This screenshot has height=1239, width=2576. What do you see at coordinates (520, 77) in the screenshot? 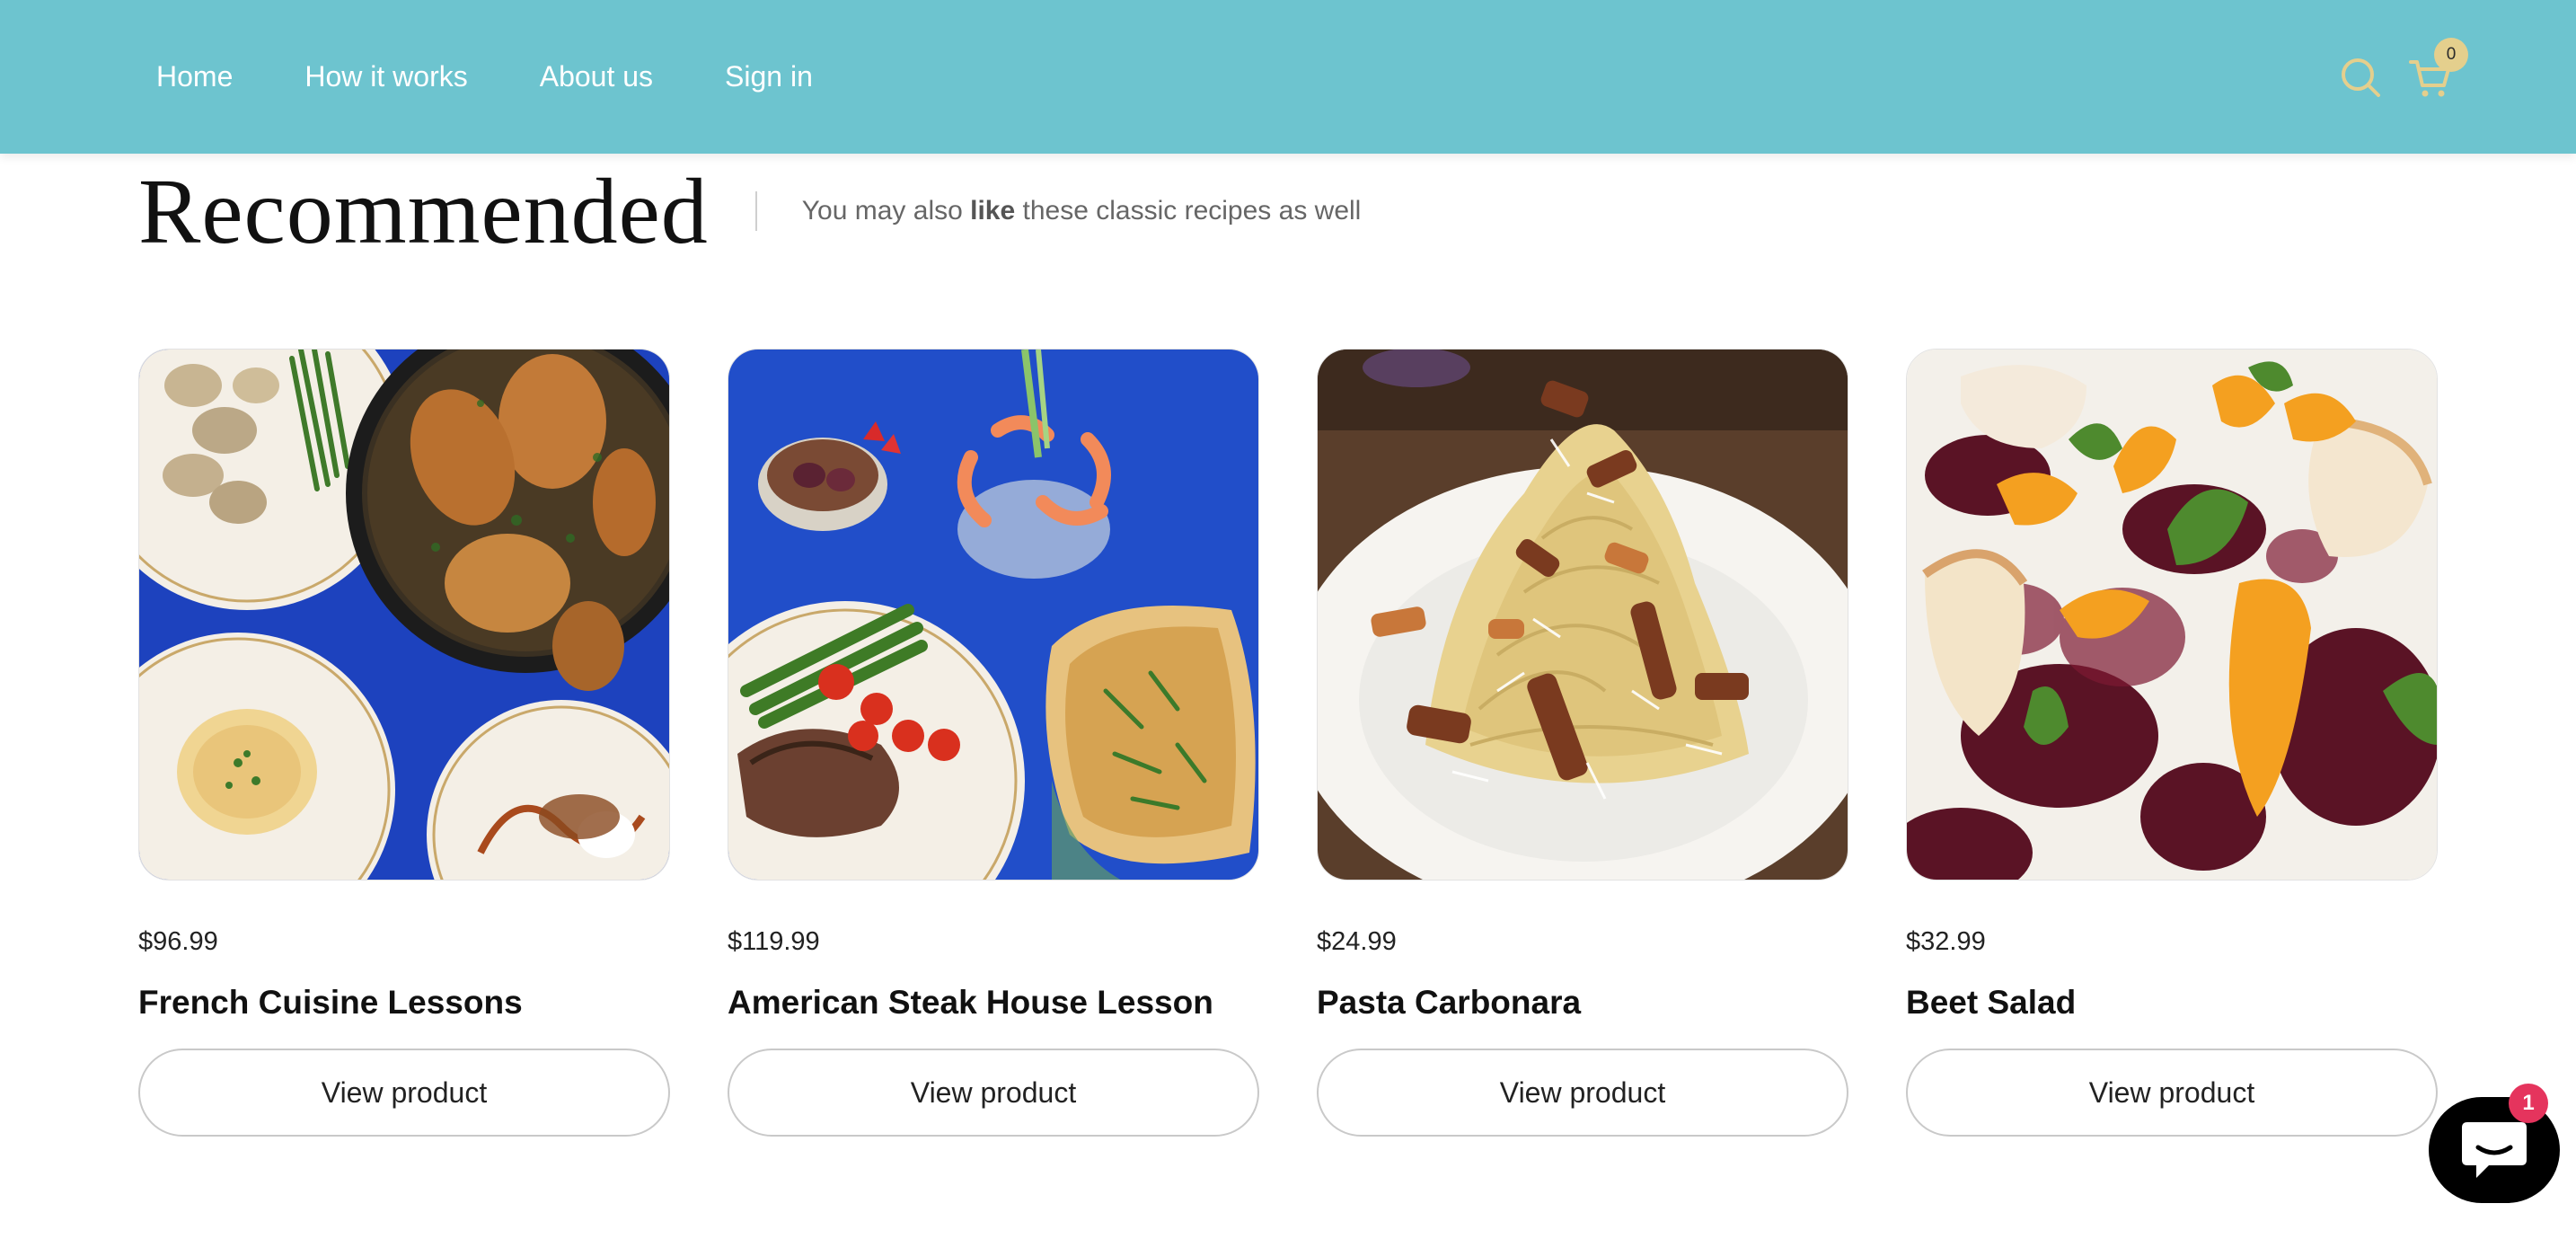
I see `main-nav: Home How it works About us Sign in` at bounding box center [520, 77].